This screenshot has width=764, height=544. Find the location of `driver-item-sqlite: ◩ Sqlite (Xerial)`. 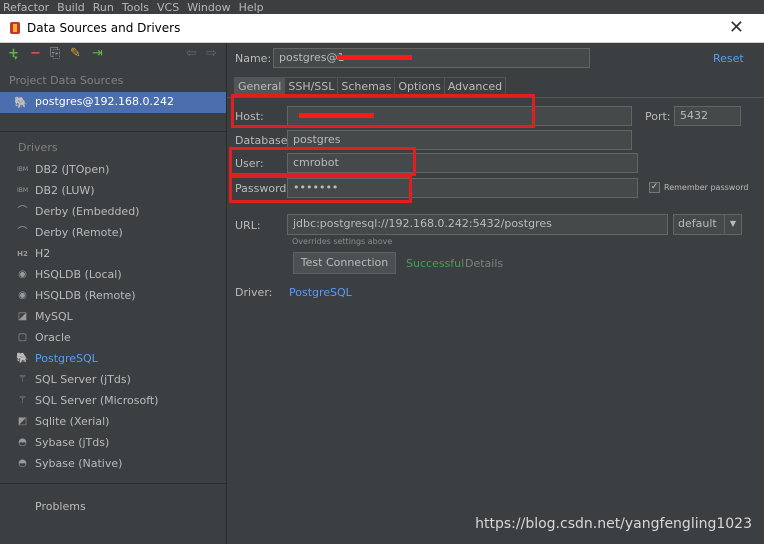

driver-item-sqlite: ◩ Sqlite (Xerial) is located at coordinates (113, 422).